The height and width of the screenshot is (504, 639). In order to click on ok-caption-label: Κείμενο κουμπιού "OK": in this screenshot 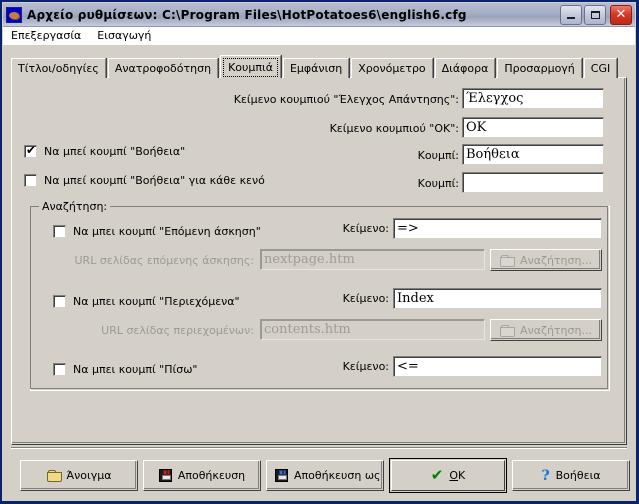, I will do `click(394, 128)`.